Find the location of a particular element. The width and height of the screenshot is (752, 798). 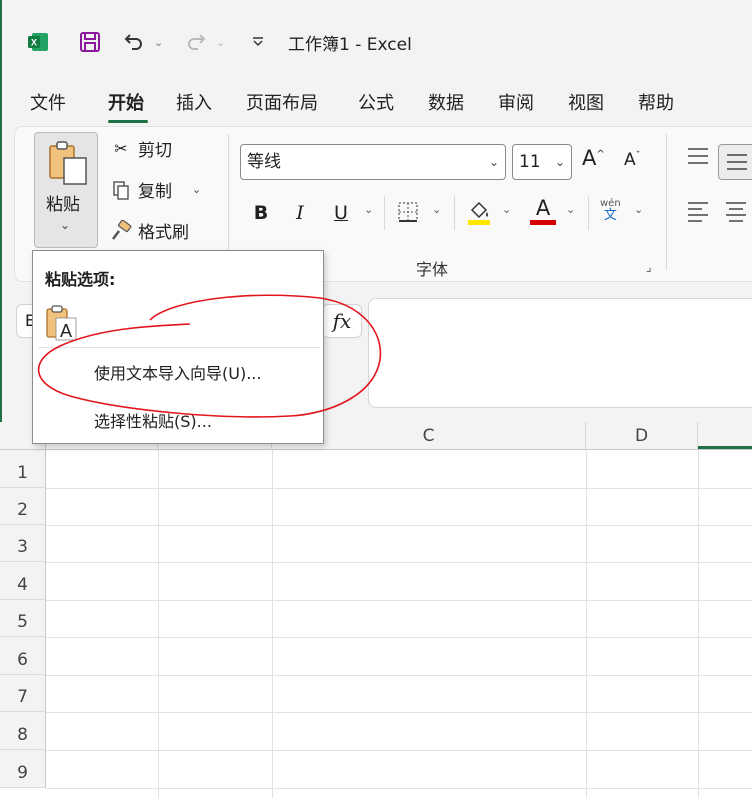

format-painter-button: 格式刷 is located at coordinates (149, 230).